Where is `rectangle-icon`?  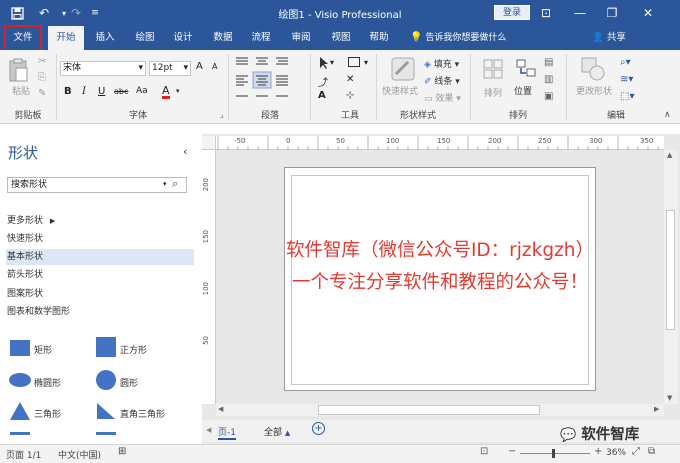
rectangle-icon is located at coordinates (20, 348).